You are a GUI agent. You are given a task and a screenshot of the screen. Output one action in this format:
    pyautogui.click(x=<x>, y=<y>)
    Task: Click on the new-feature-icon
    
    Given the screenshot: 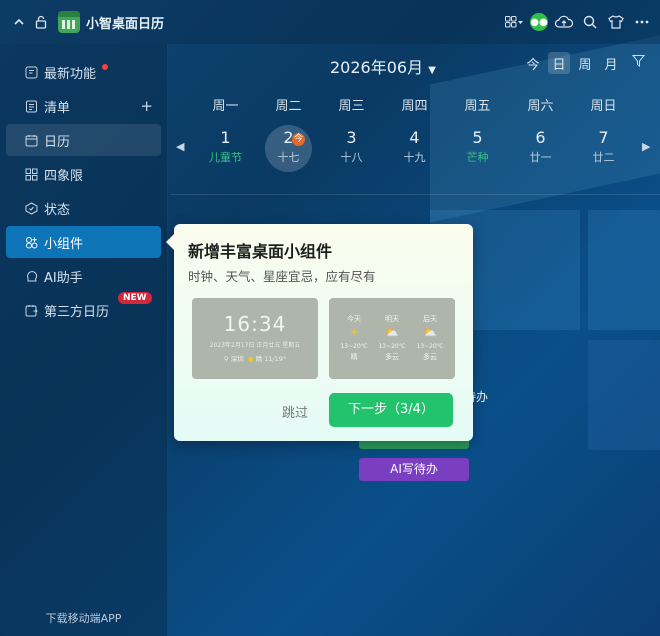 What is the action you would take?
    pyautogui.click(x=31, y=72)
    